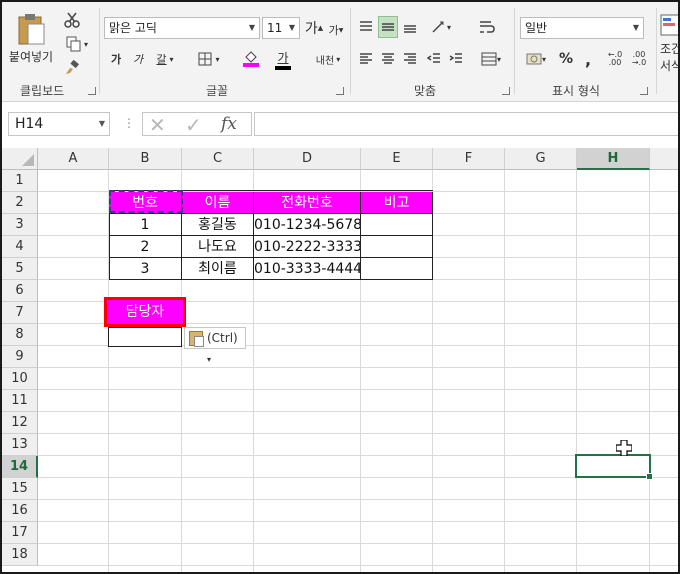 The width and height of the screenshot is (680, 574). Describe the element at coordinates (20, 203) in the screenshot. I see `row-header: 2` at that location.